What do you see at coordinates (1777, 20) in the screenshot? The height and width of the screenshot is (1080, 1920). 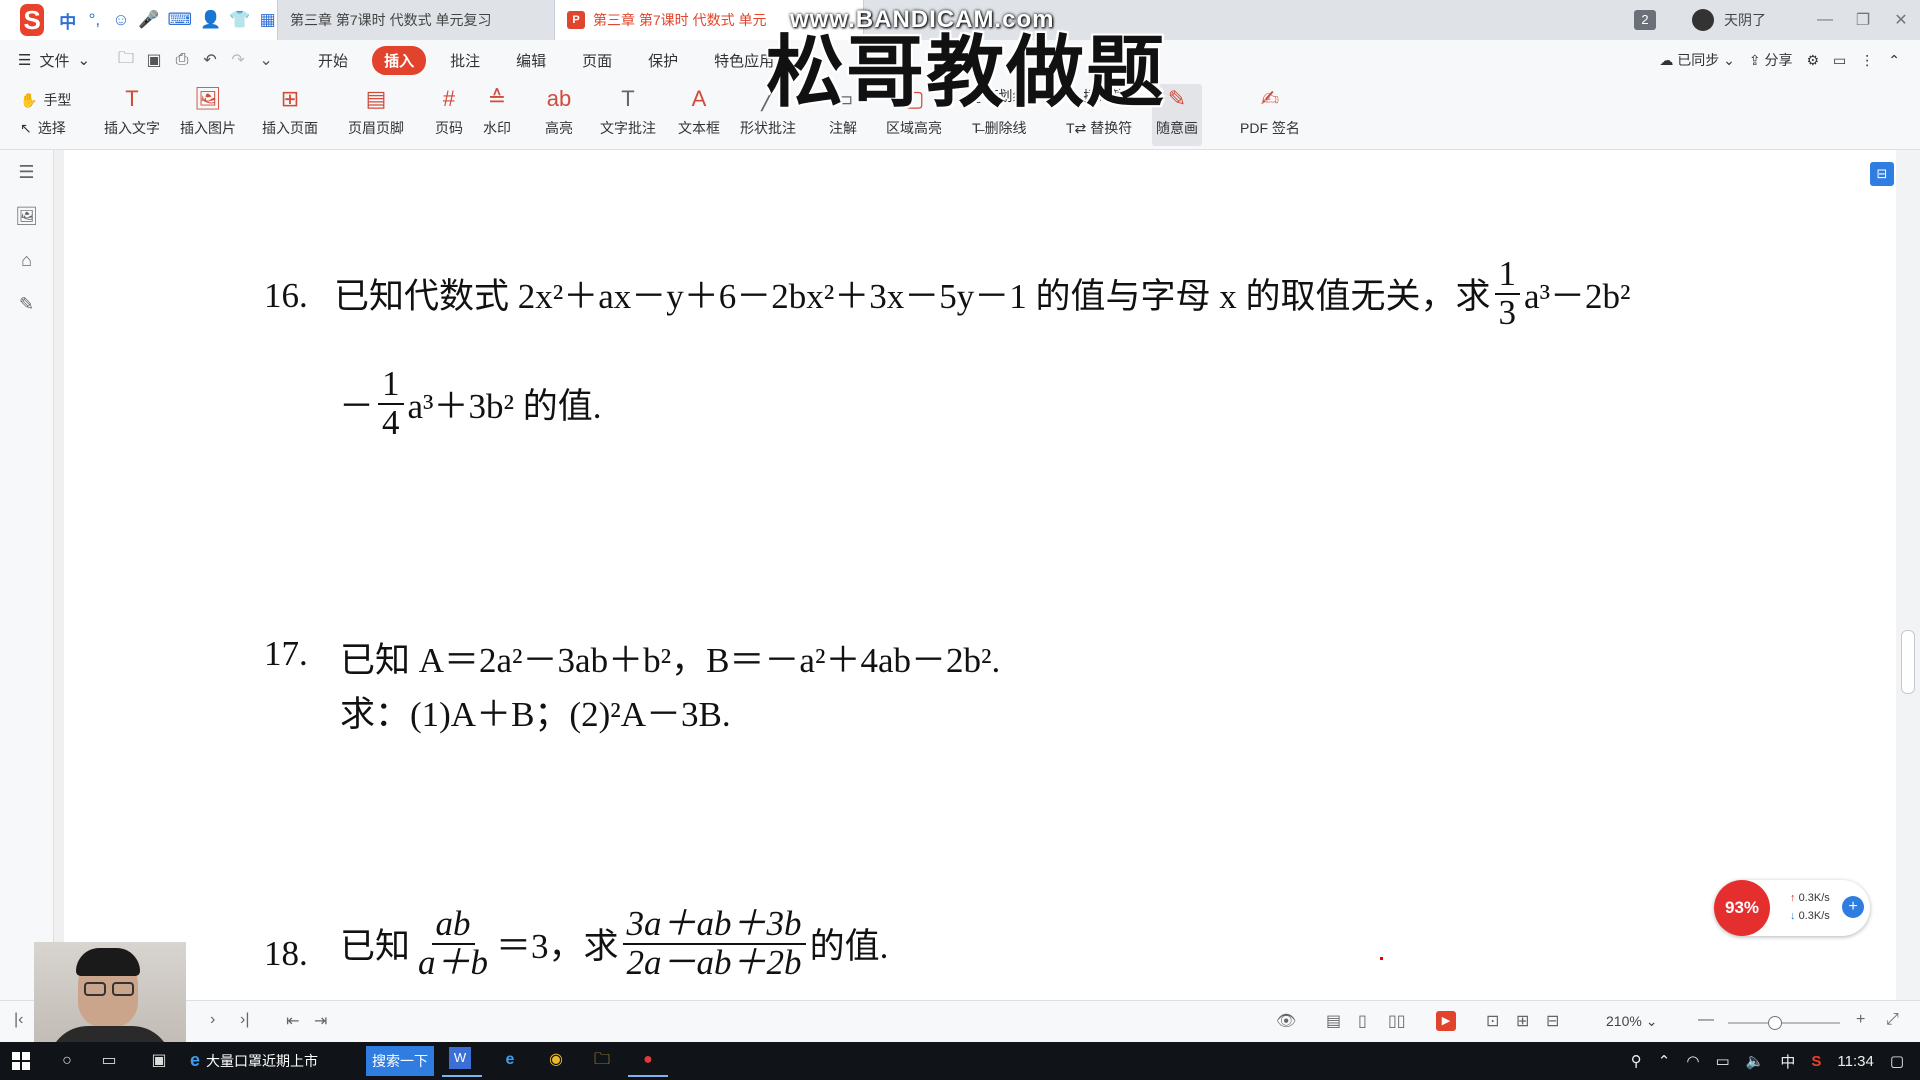 I see `title-right-controls: 2 天阴了 — ❐ ✕` at bounding box center [1777, 20].